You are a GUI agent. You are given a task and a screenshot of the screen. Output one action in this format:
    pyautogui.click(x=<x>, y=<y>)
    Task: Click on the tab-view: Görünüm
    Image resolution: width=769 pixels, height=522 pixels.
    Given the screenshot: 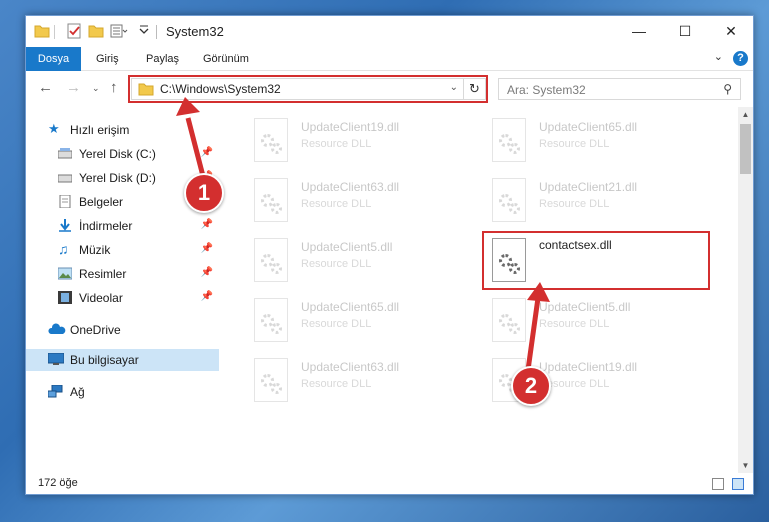 What is the action you would take?
    pyautogui.click(x=226, y=59)
    